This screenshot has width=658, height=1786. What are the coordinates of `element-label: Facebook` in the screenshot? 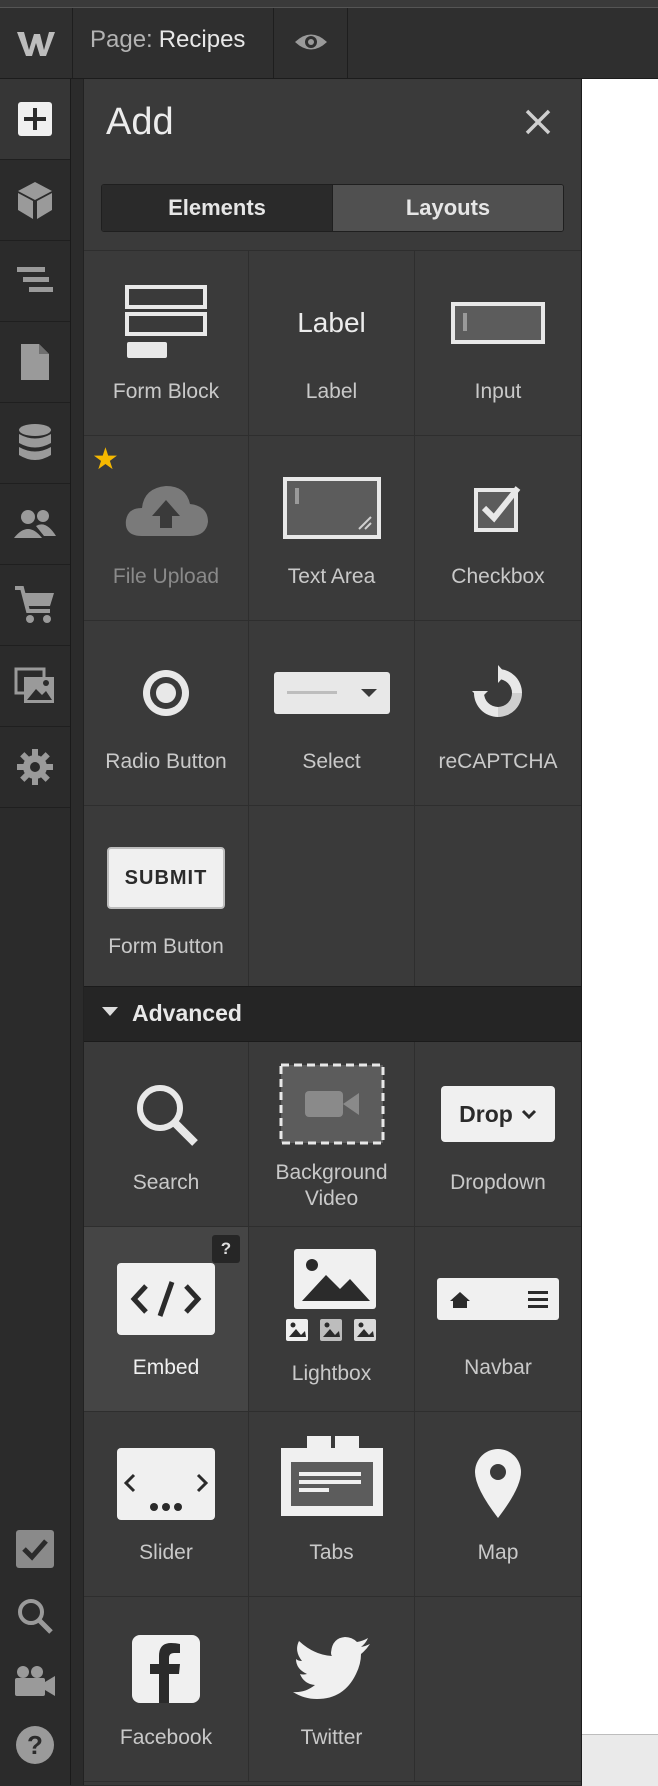 It's located at (166, 1737).